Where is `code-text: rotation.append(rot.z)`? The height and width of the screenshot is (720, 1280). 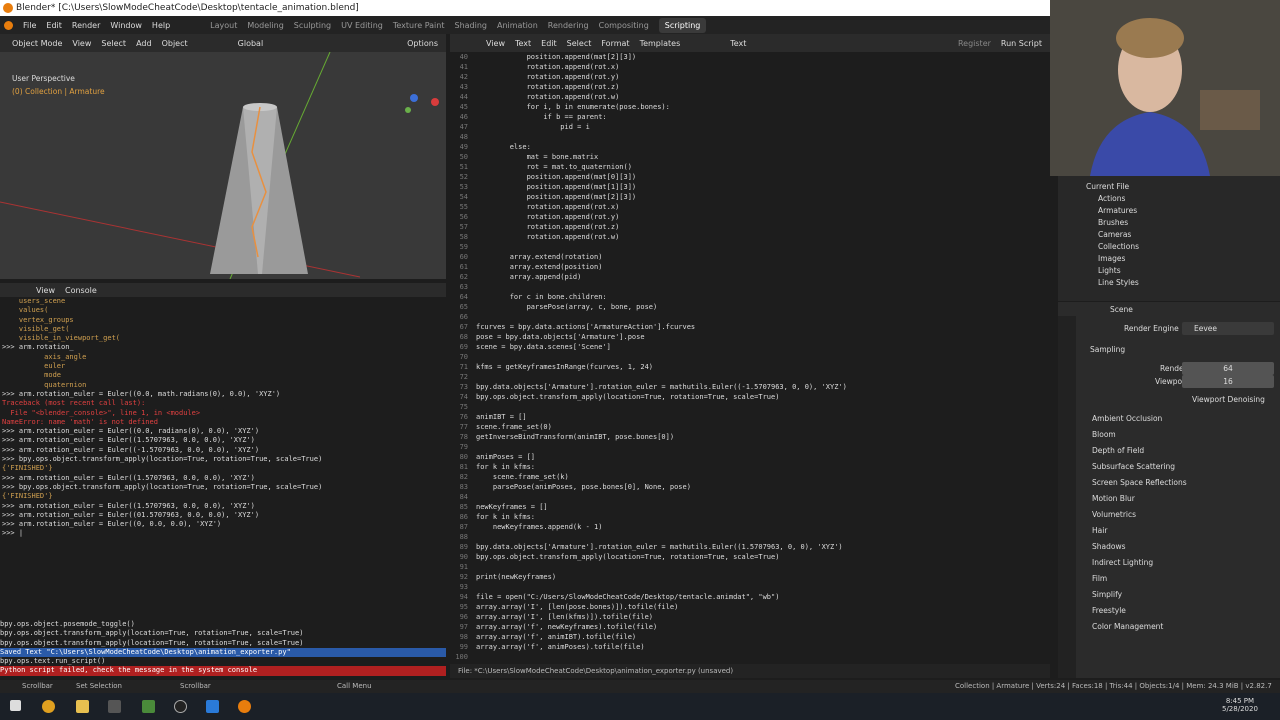
code-text: rotation.append(rot.z) is located at coordinates (548, 227).